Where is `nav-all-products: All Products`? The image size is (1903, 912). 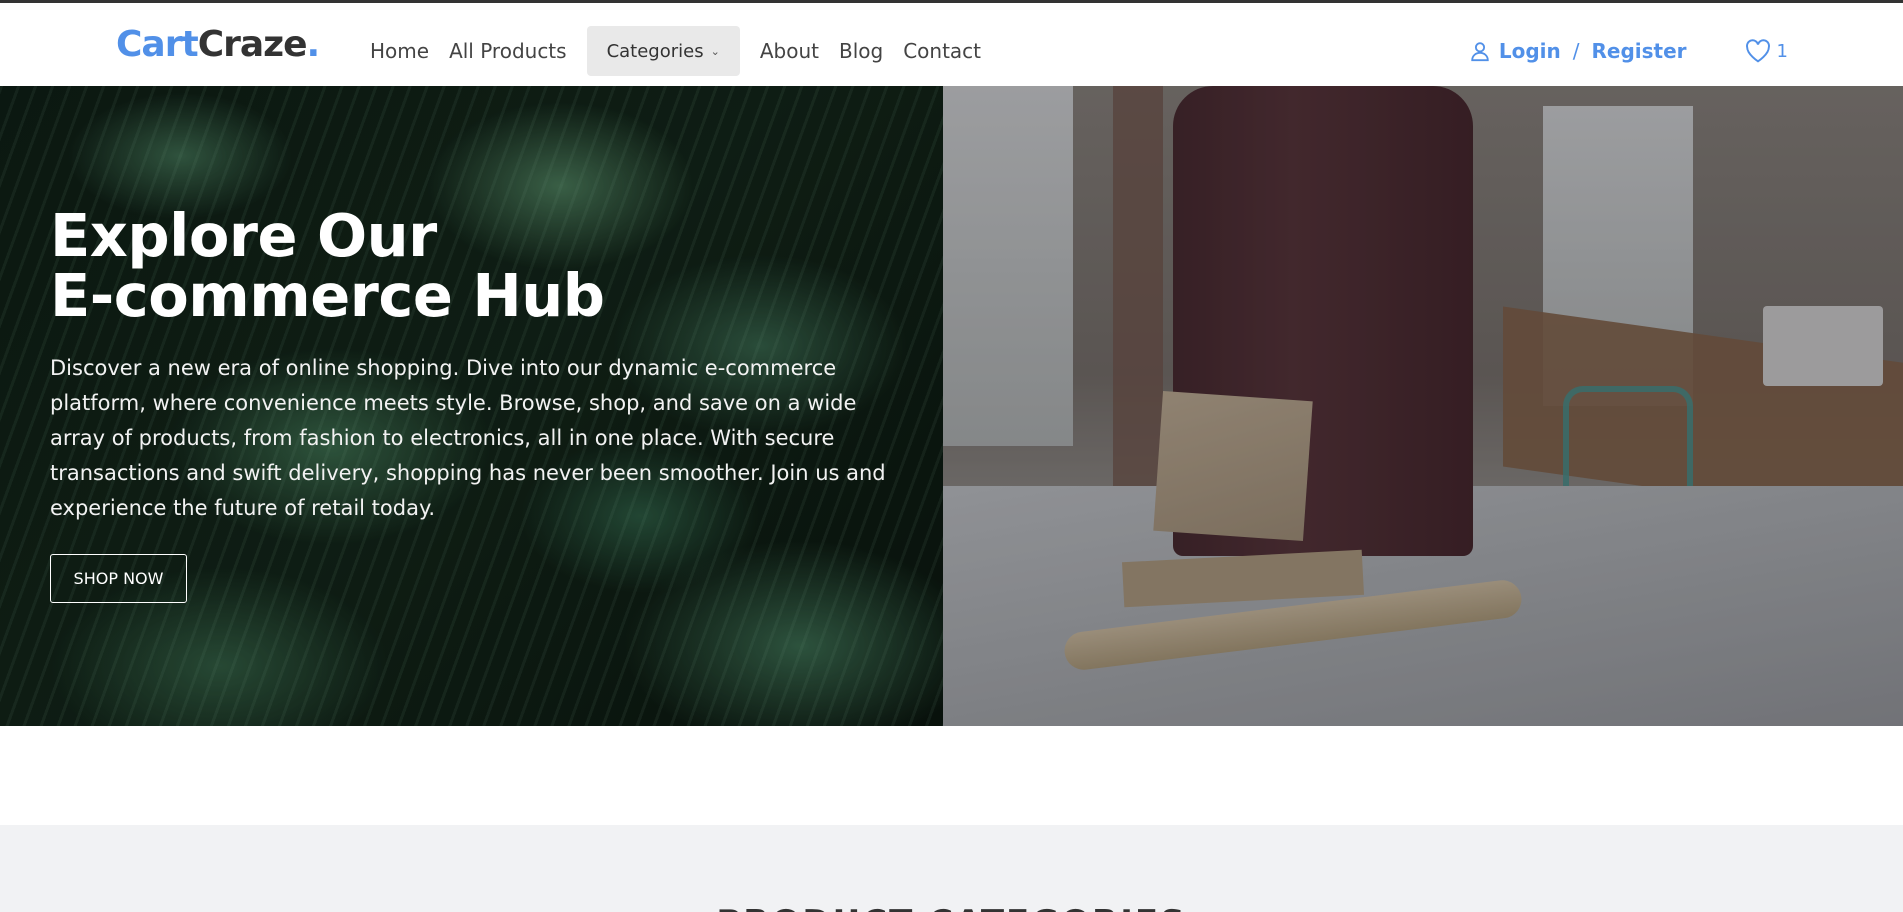
nav-all-products: All Products is located at coordinates (508, 51).